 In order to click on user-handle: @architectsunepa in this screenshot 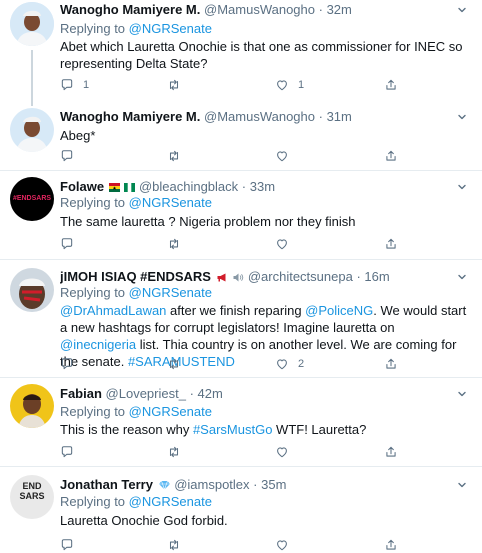, I will do `click(300, 276)`.